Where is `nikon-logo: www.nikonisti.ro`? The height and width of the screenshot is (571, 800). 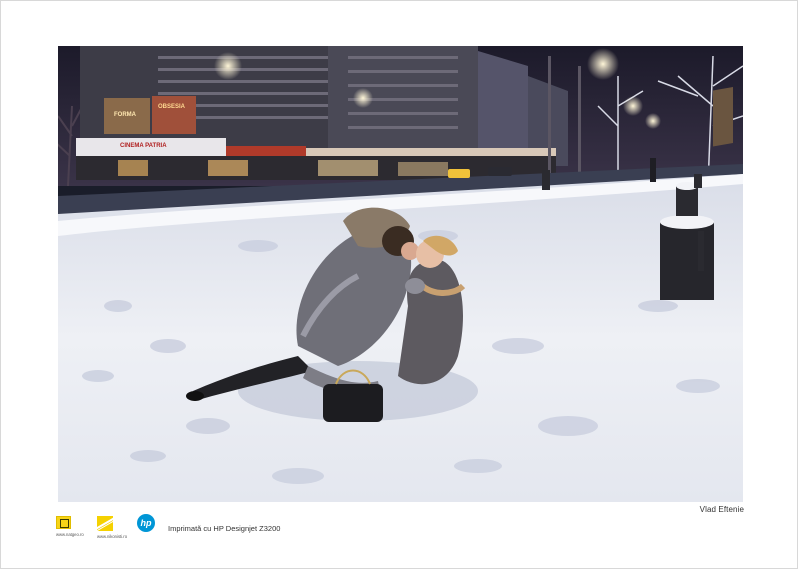
nikon-logo: www.nikonisti.ro is located at coordinates (112, 527).